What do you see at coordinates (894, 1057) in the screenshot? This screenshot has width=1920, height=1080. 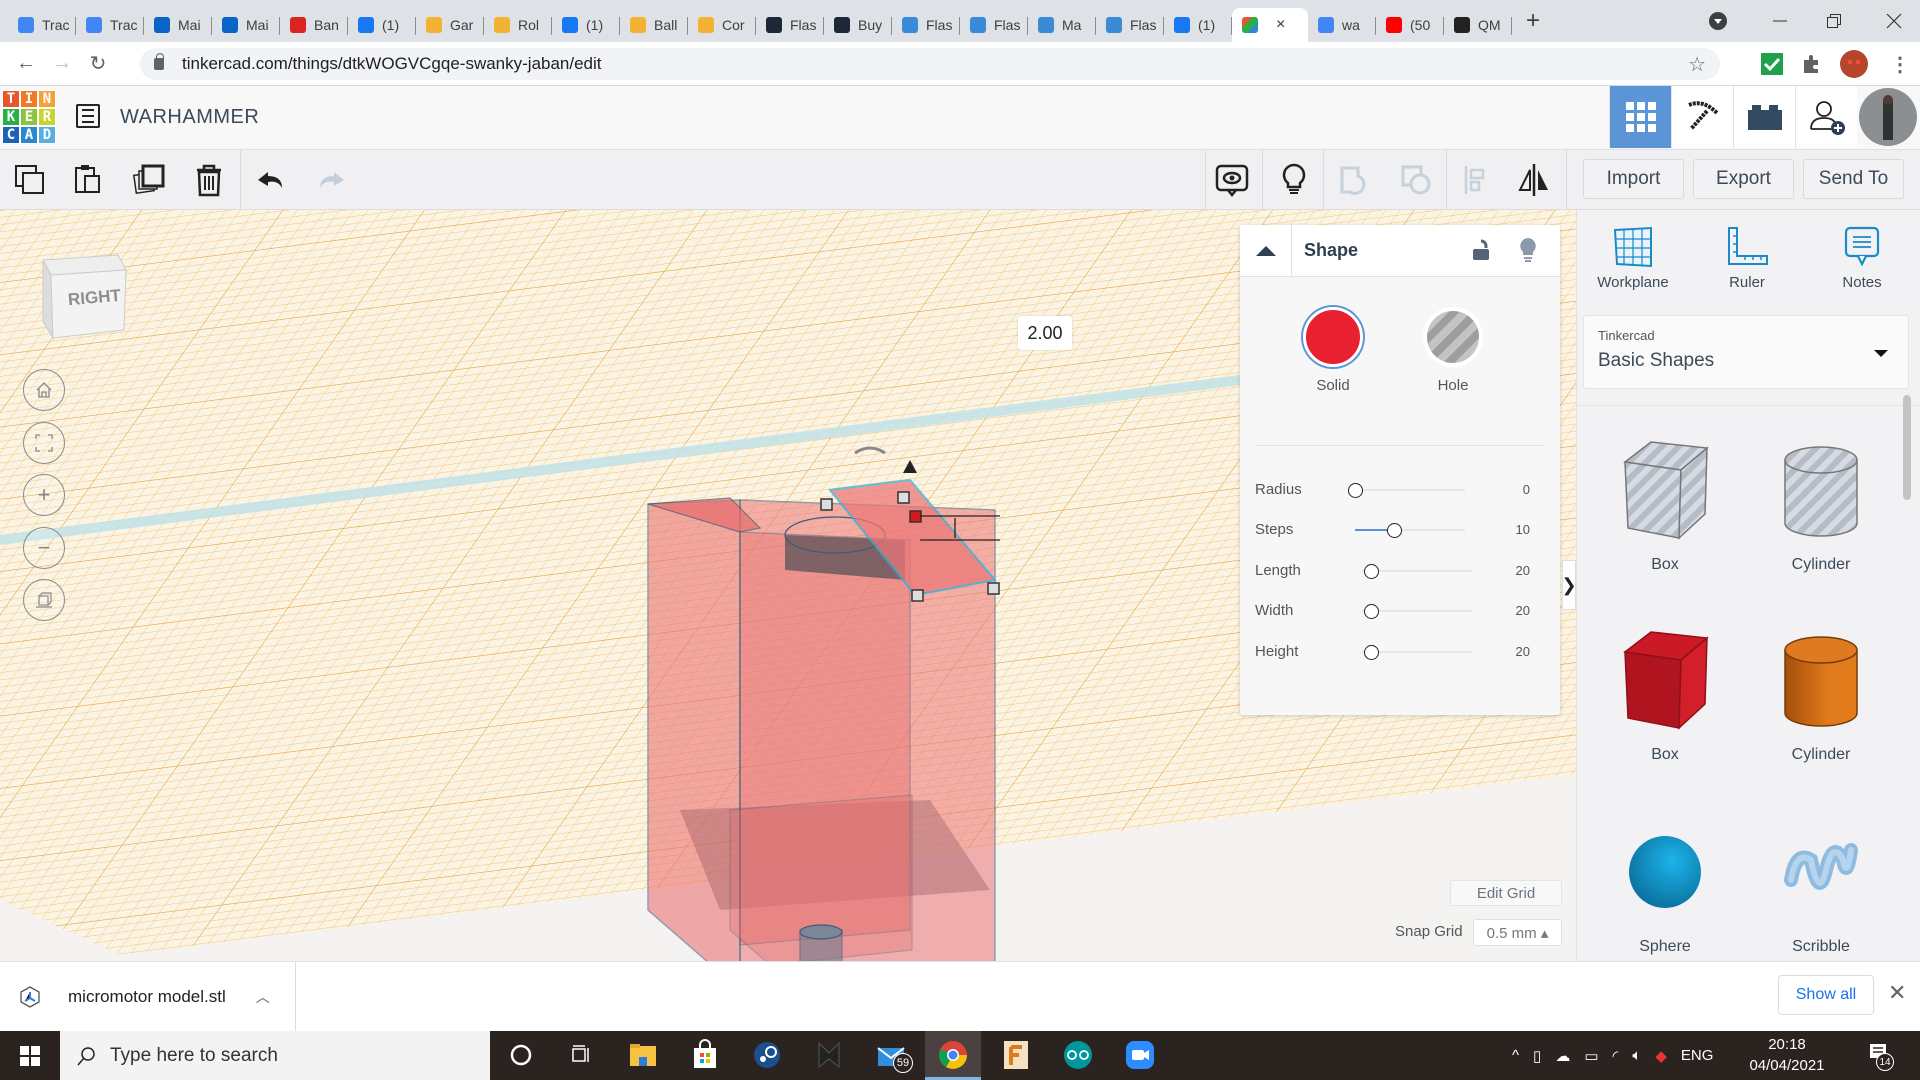 I see `mail-app: 59` at bounding box center [894, 1057].